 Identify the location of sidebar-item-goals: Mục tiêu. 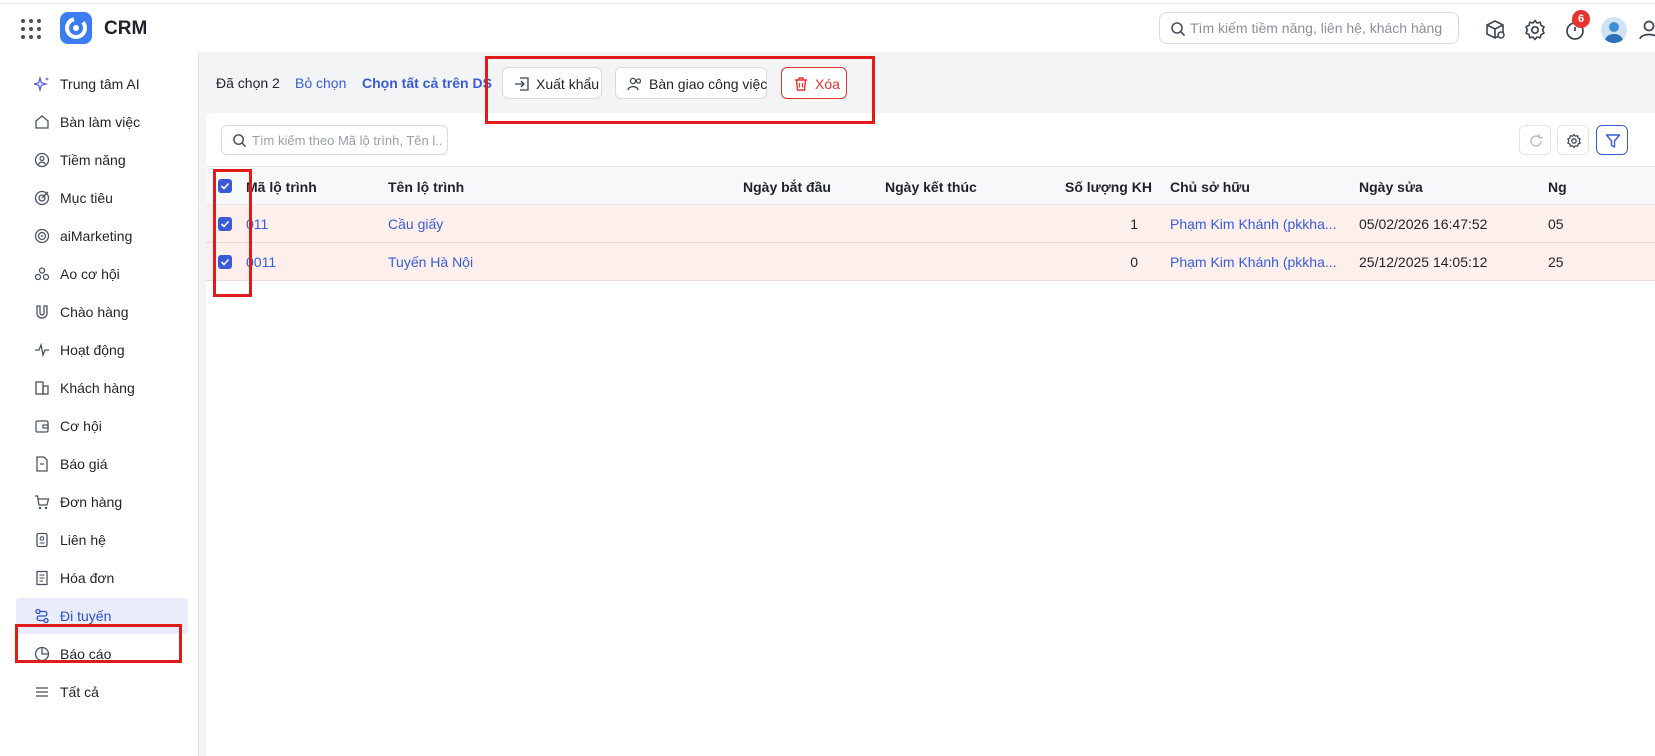
(102, 198).